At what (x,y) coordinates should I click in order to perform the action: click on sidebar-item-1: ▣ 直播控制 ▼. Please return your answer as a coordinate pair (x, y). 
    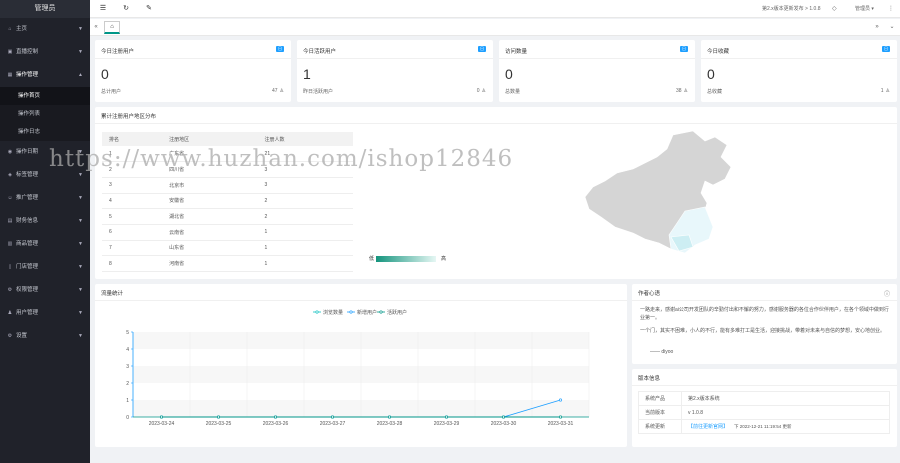
    Looking at the image, I should click on (45, 52).